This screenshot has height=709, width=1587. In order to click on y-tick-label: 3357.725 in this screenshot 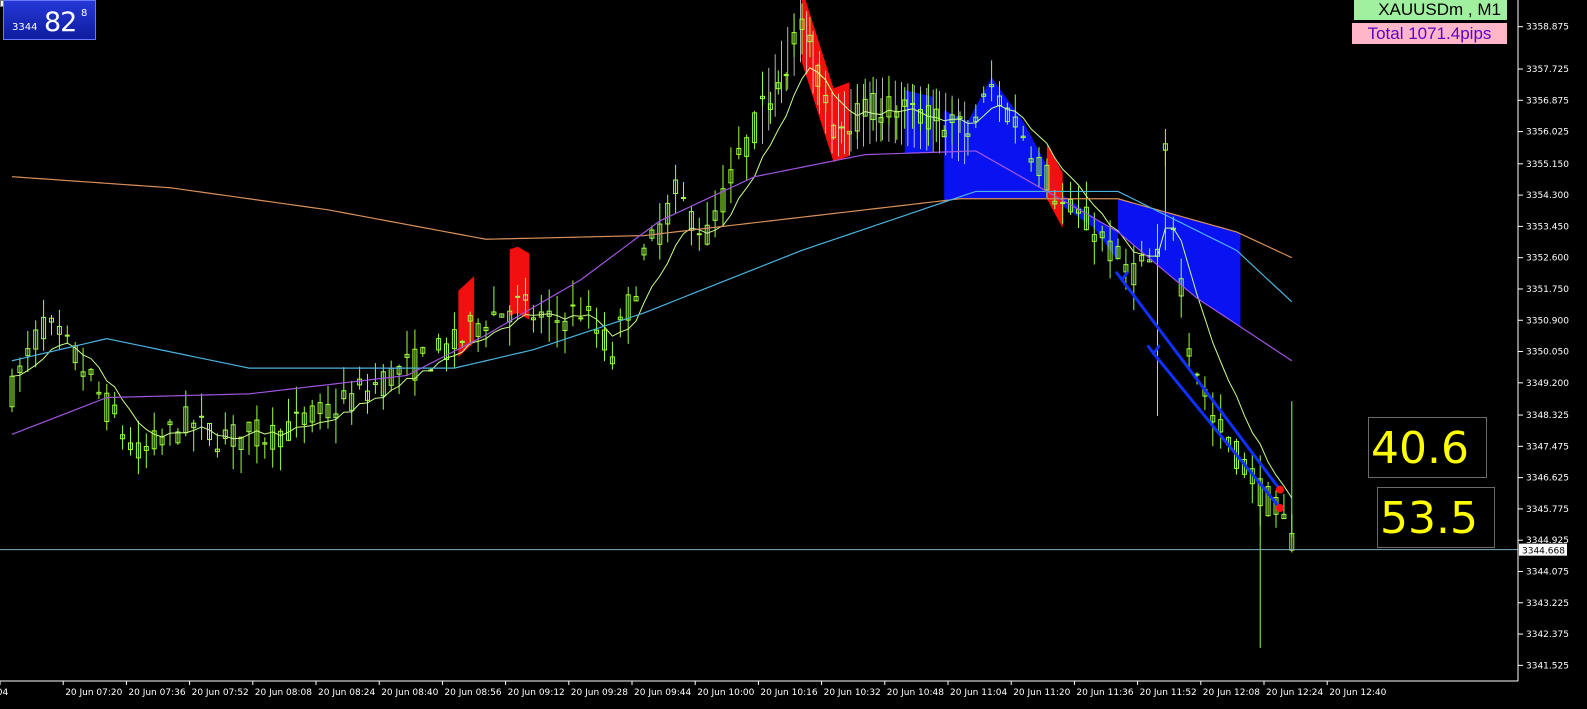, I will do `click(1547, 70)`.